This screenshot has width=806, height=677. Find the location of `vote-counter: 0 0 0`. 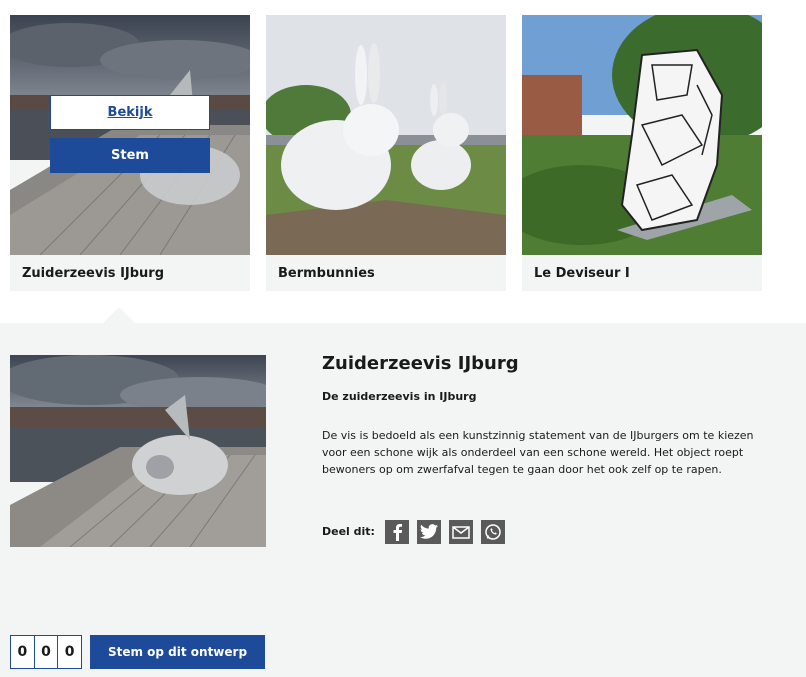

vote-counter: 0 0 0 is located at coordinates (46, 652).